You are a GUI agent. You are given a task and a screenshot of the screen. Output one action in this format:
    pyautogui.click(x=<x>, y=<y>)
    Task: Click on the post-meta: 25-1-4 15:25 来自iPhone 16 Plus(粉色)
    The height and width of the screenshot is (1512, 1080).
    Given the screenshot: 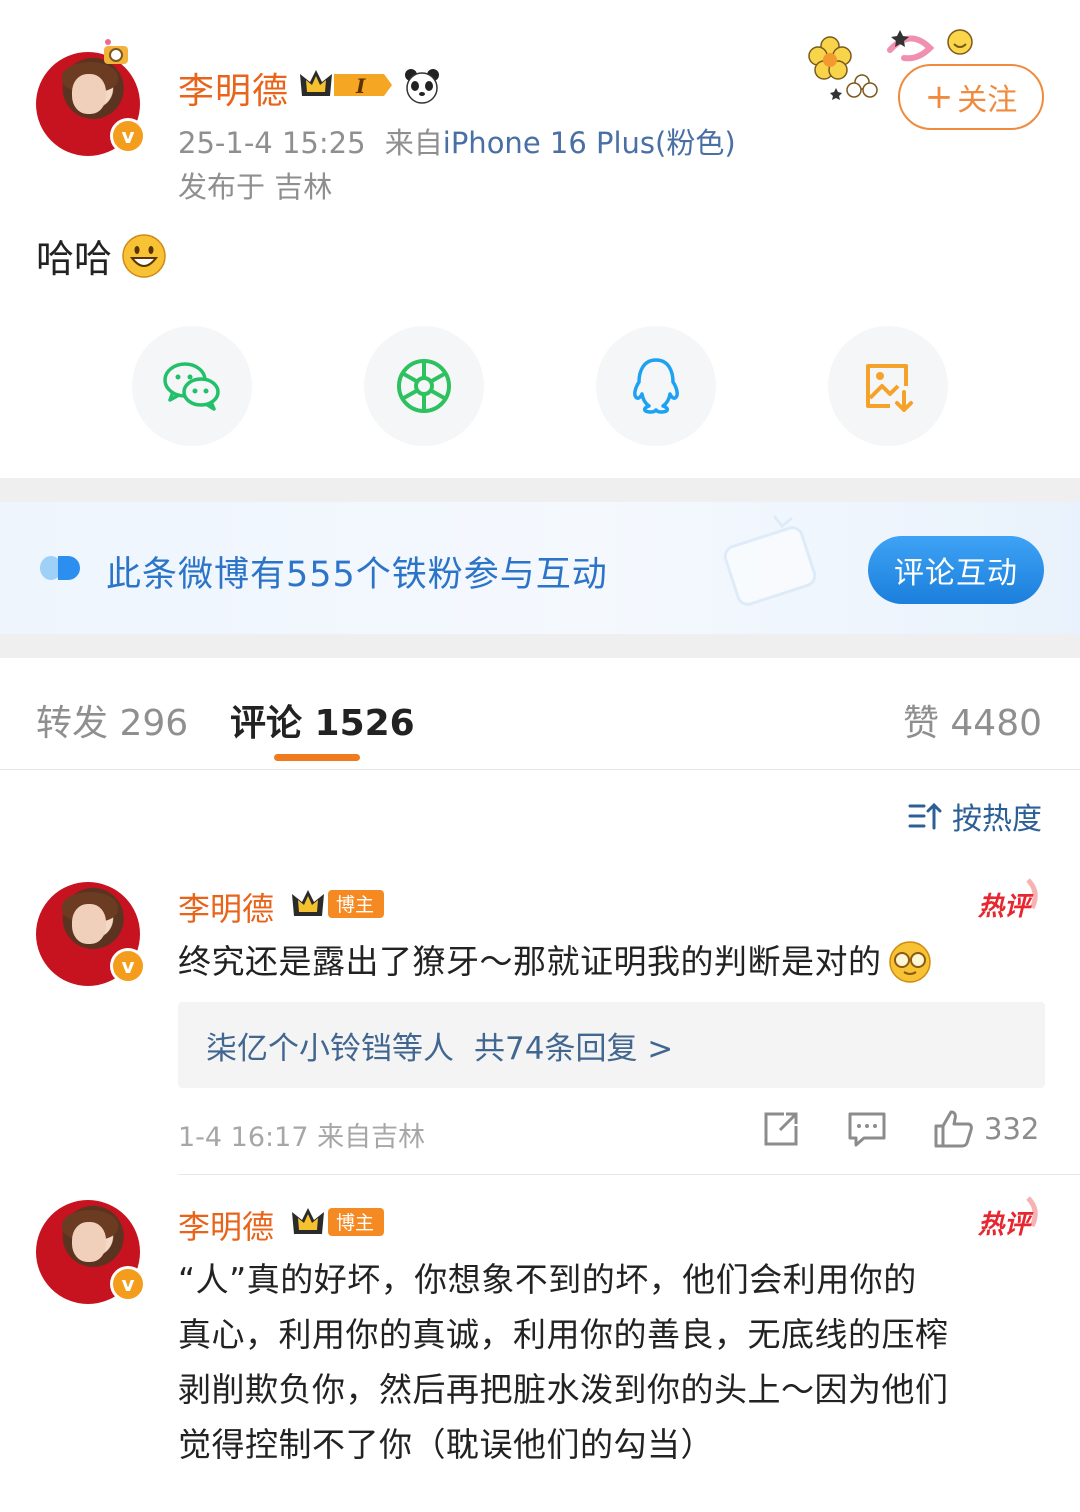 What is the action you would take?
    pyautogui.click(x=457, y=141)
    